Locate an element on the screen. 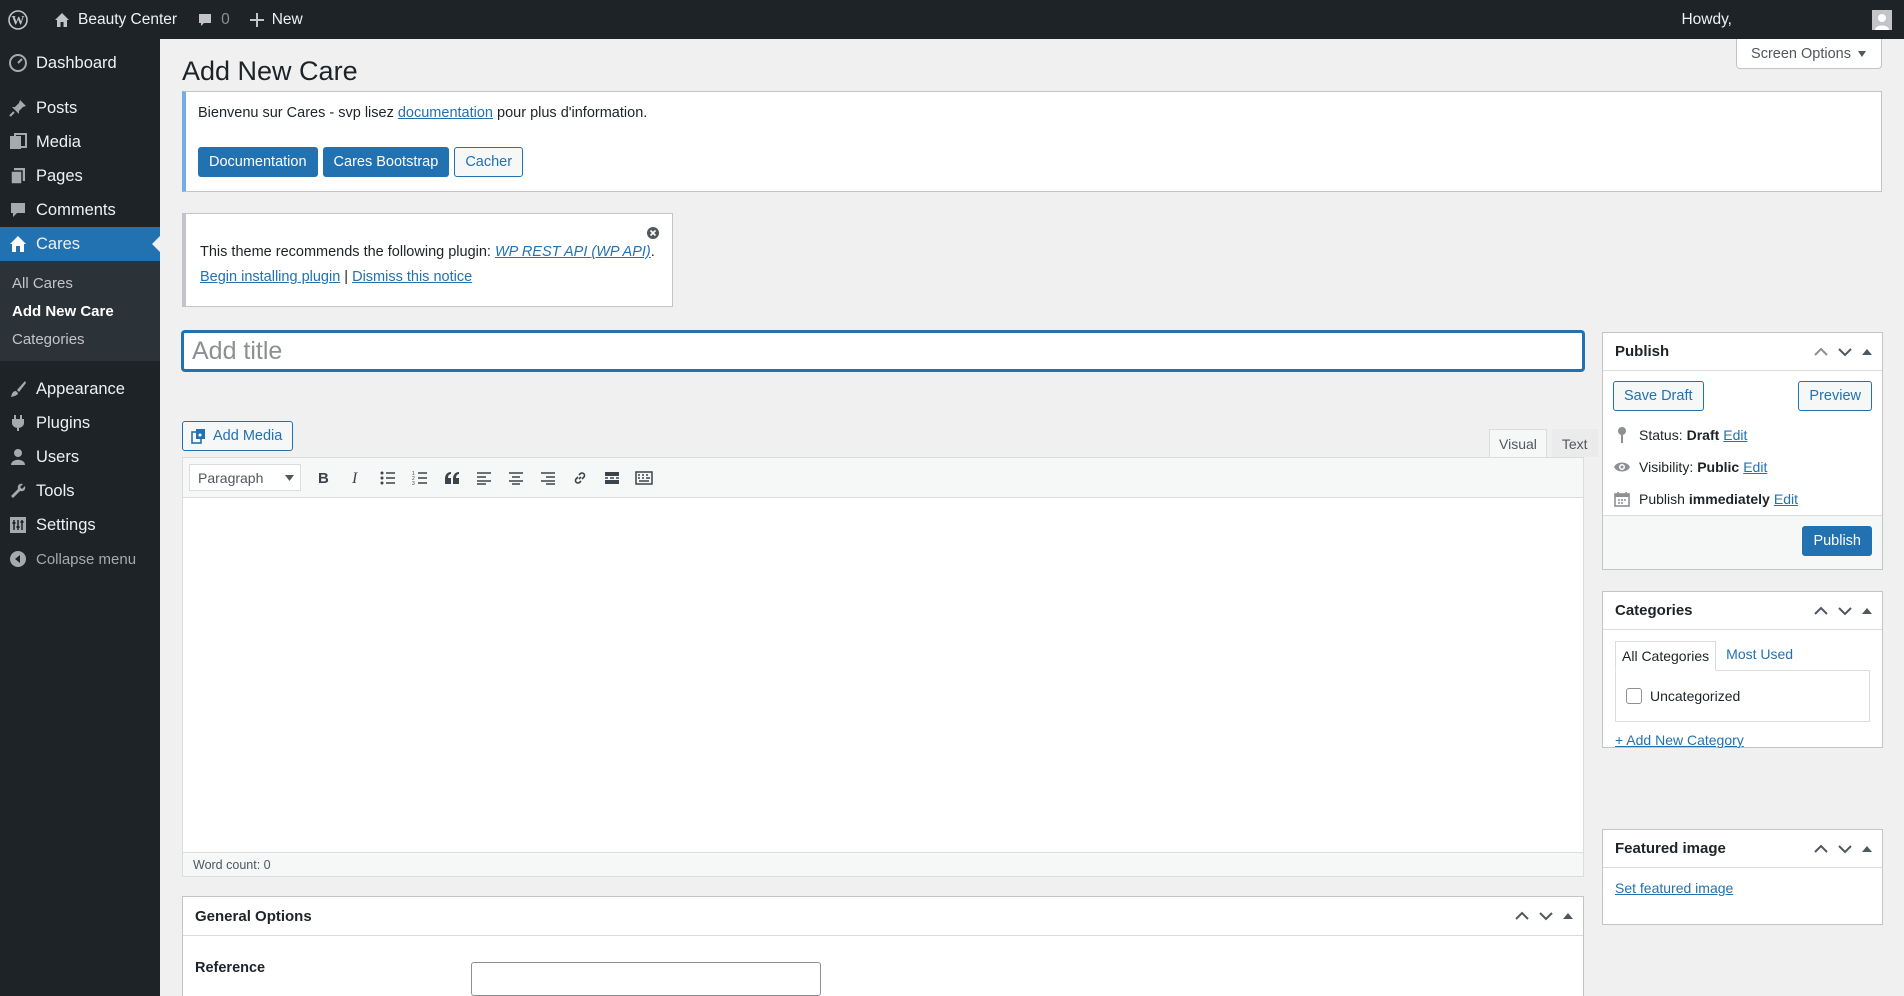  set-featured-image-link: Set featured image is located at coordinates (1674, 888).